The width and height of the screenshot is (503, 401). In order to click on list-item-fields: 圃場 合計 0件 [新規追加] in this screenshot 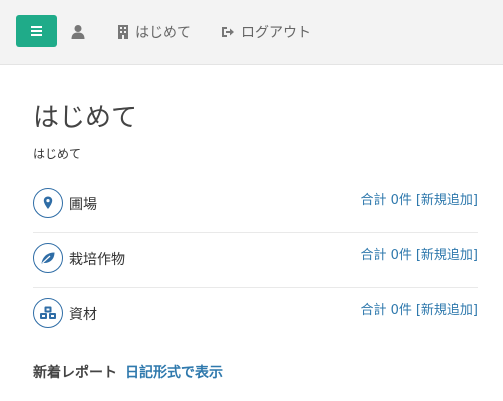, I will do `click(255, 205)`.